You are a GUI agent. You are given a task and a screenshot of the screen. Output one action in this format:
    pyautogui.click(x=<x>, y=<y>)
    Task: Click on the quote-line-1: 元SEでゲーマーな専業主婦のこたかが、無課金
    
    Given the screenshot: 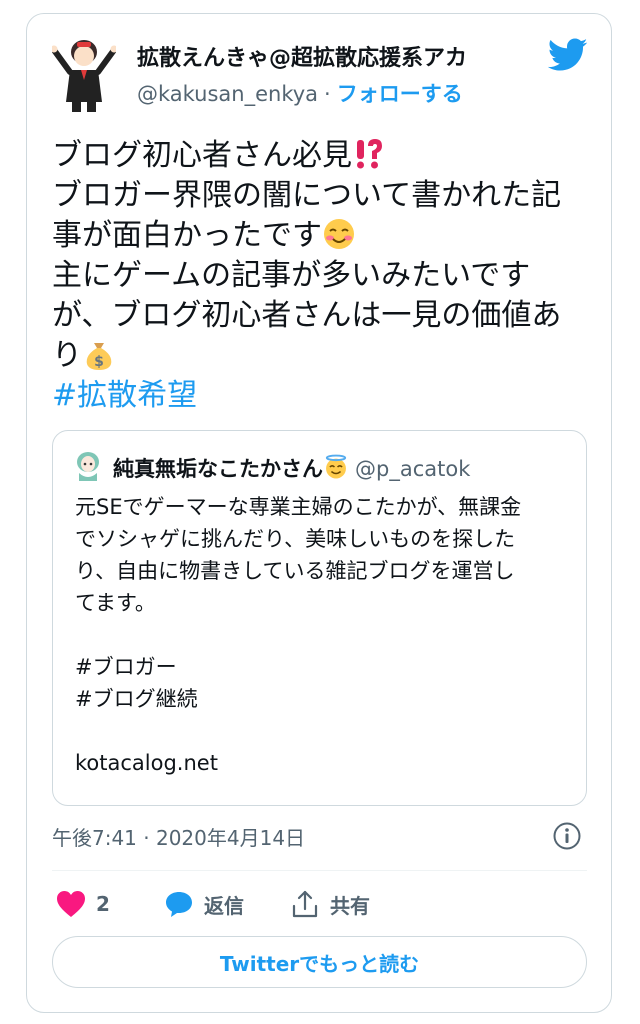 What is the action you would take?
    pyautogui.click(x=298, y=507)
    